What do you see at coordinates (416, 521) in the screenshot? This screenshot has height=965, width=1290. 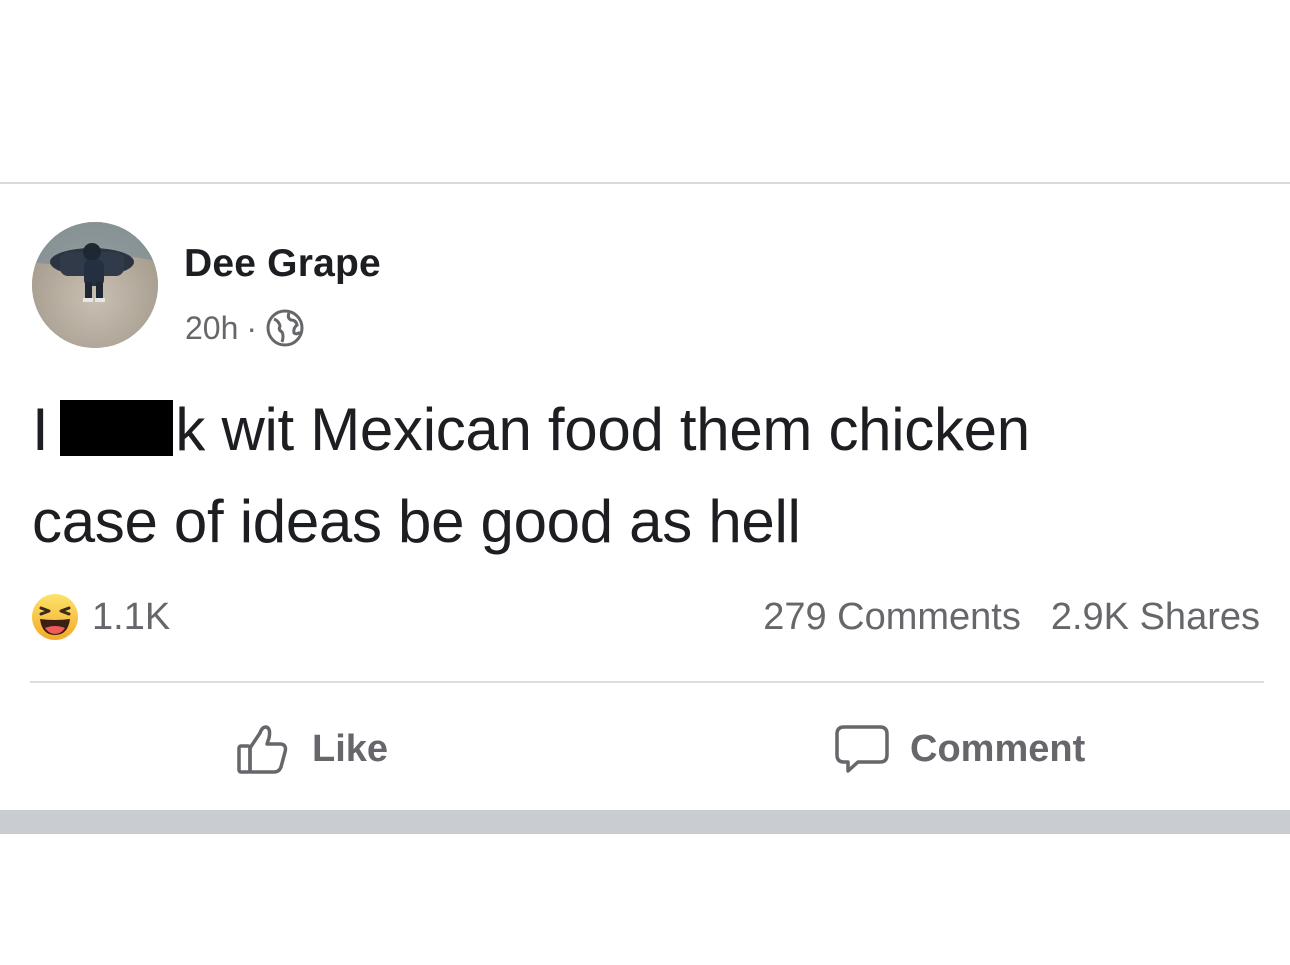 I see `post-text-line-2: case of ideas be good as hell` at bounding box center [416, 521].